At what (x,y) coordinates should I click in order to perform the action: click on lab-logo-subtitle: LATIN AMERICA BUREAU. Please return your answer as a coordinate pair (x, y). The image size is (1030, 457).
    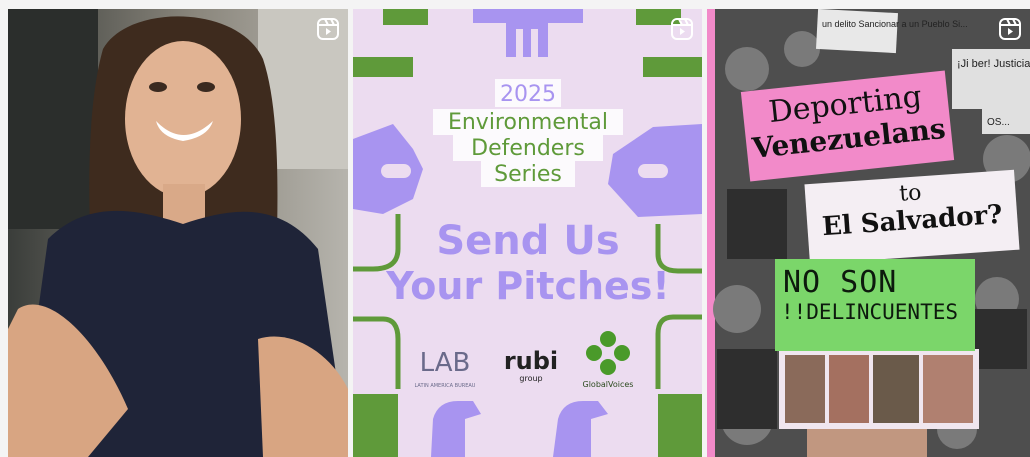
    Looking at the image, I should click on (445, 386).